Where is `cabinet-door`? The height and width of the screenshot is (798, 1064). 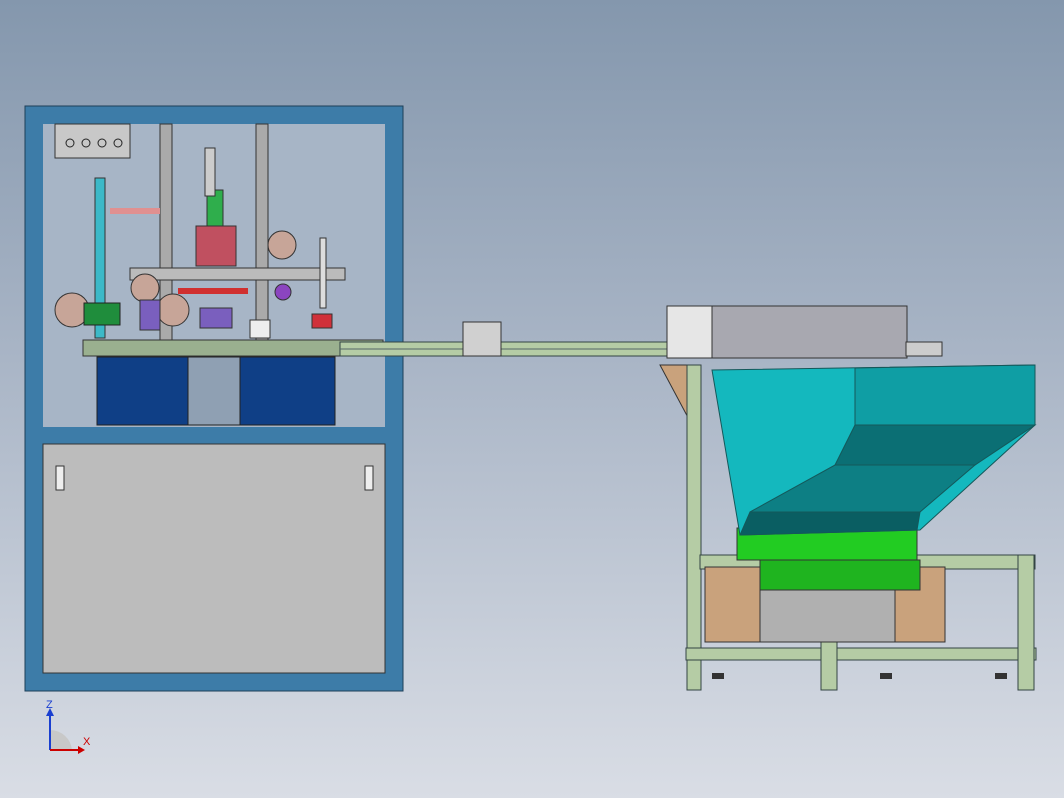
cabinet-door is located at coordinates (214, 558).